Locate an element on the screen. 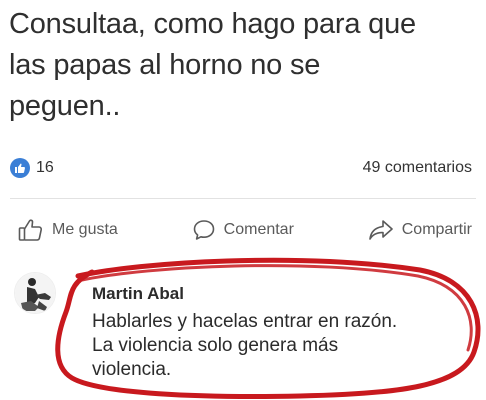 The width and height of the screenshot is (486, 400). comment-button: Comentar is located at coordinates (243, 230).